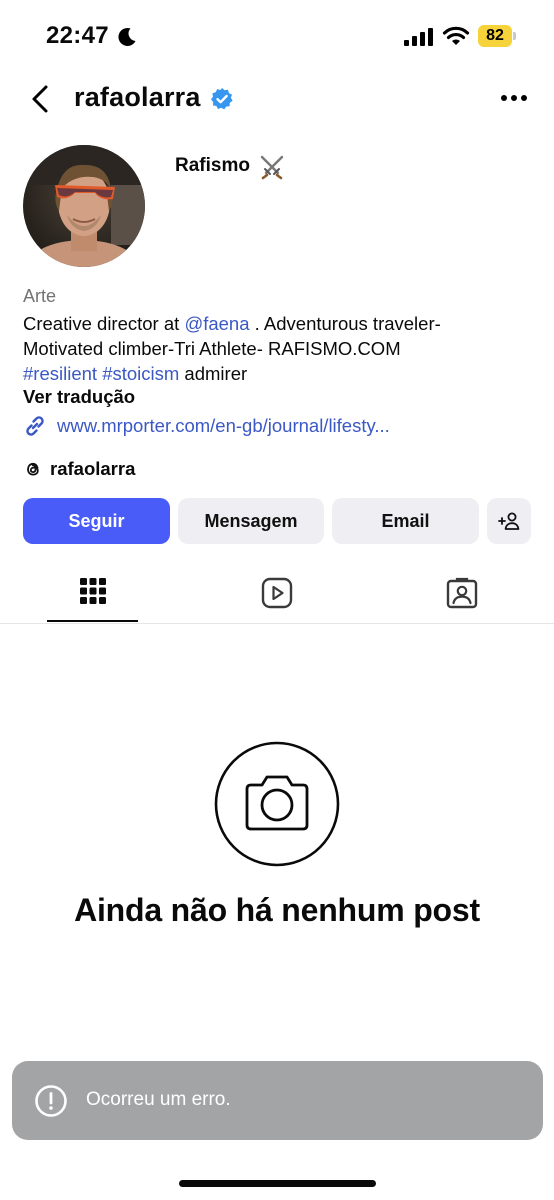 This screenshot has height=1200, width=554. I want to click on empty-state-title: Ainda não há nenhum post, so click(277, 910).